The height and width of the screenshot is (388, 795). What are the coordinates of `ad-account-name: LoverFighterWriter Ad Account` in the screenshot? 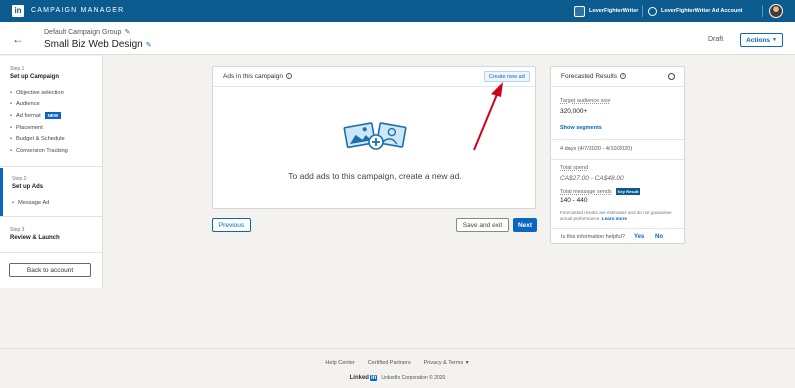 It's located at (702, 11).